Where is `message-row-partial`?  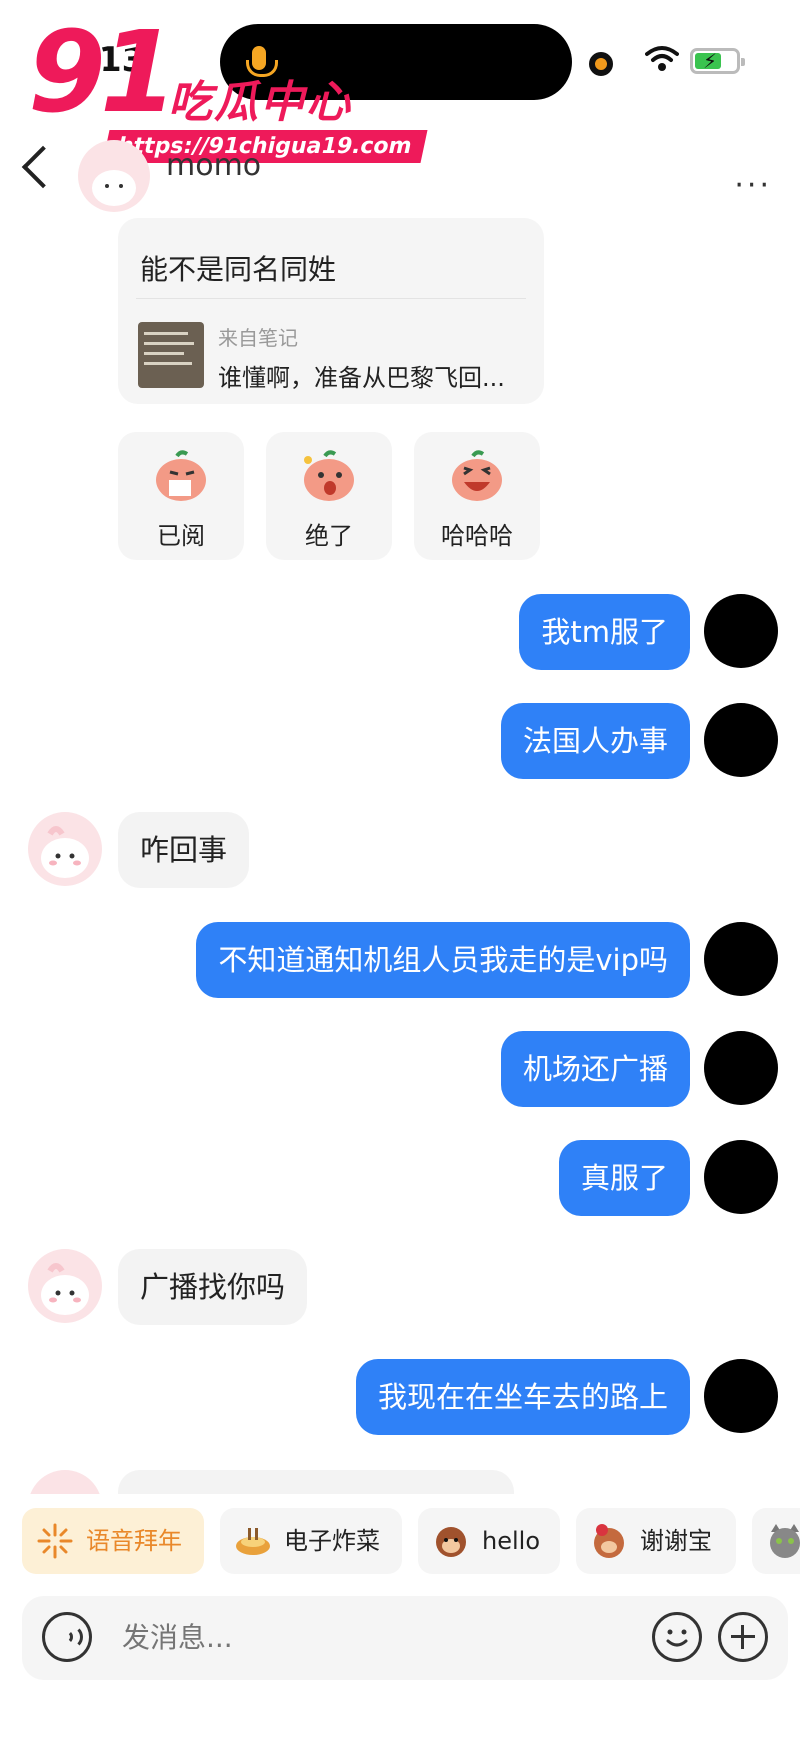
message-row-partial is located at coordinates (400, 1482).